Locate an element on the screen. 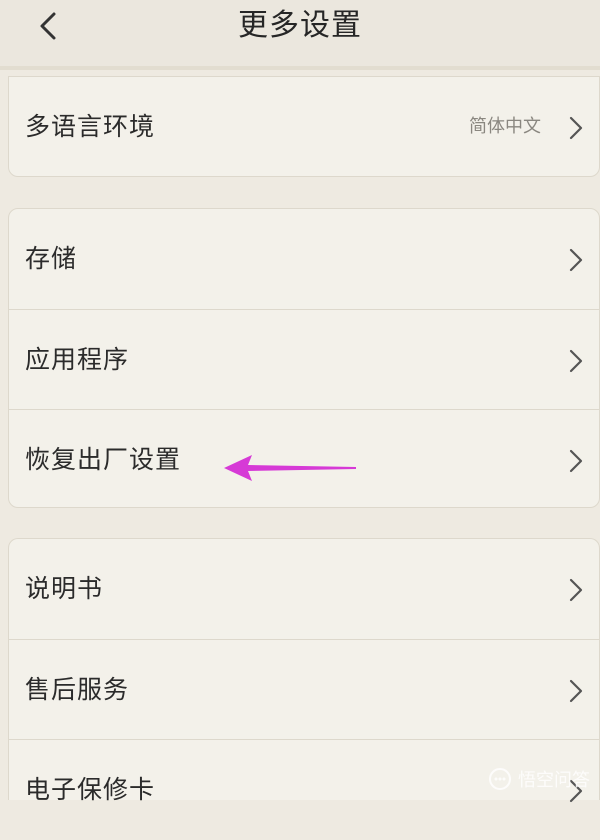 The height and width of the screenshot is (840, 600). top-bar: 更多设置 is located at coordinates (300, 33).